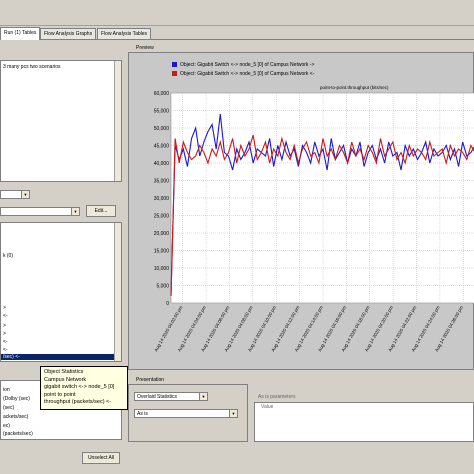 The image size is (474, 474). What do you see at coordinates (68, 33) in the screenshot?
I see `tab-flow-analysis-graphs: Flow Analysis Graphs` at bounding box center [68, 33].